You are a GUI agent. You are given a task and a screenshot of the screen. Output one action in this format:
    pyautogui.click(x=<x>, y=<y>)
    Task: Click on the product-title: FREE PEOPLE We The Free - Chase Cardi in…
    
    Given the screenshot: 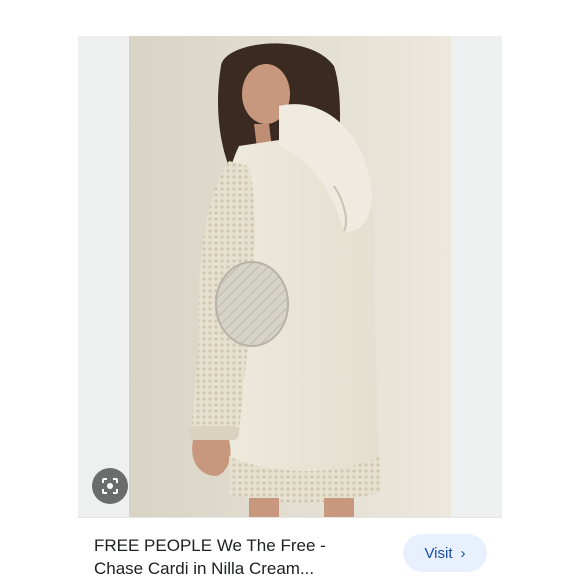 What is the action you would take?
    pyautogui.click(x=244, y=557)
    